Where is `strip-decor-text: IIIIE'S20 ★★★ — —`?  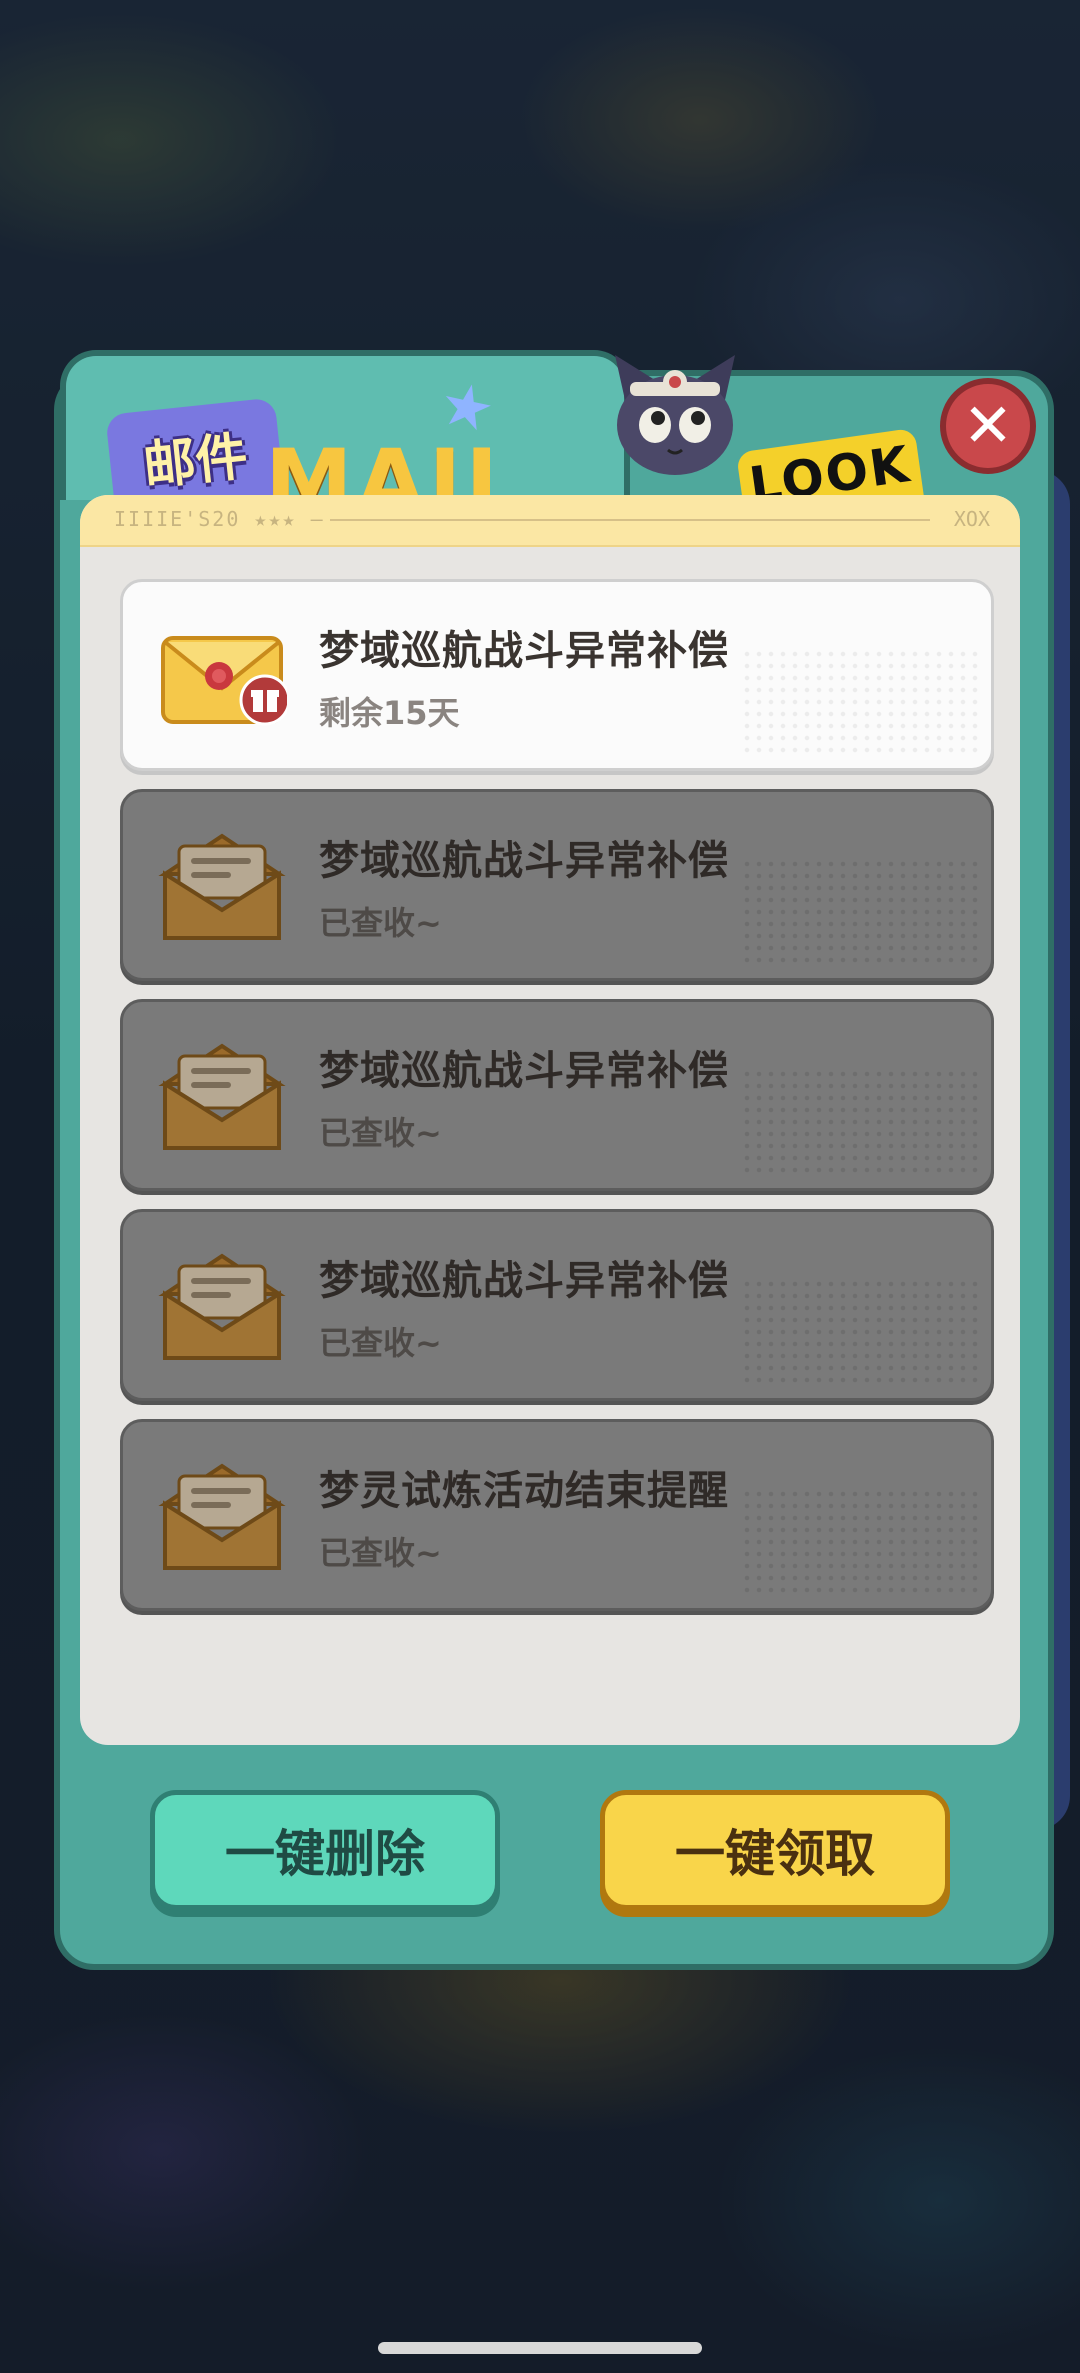 strip-decor-text: IIIIE'S20 ★★★ — — is located at coordinates (233, 519).